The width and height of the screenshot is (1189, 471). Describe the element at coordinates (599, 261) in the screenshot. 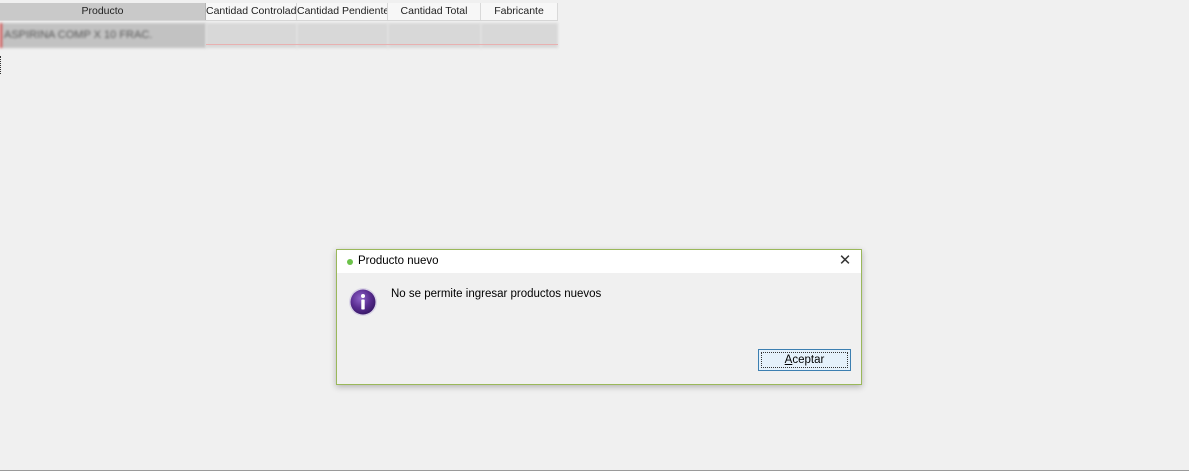

I see `dialog-titlebar: Producto nuevo ✕` at that location.